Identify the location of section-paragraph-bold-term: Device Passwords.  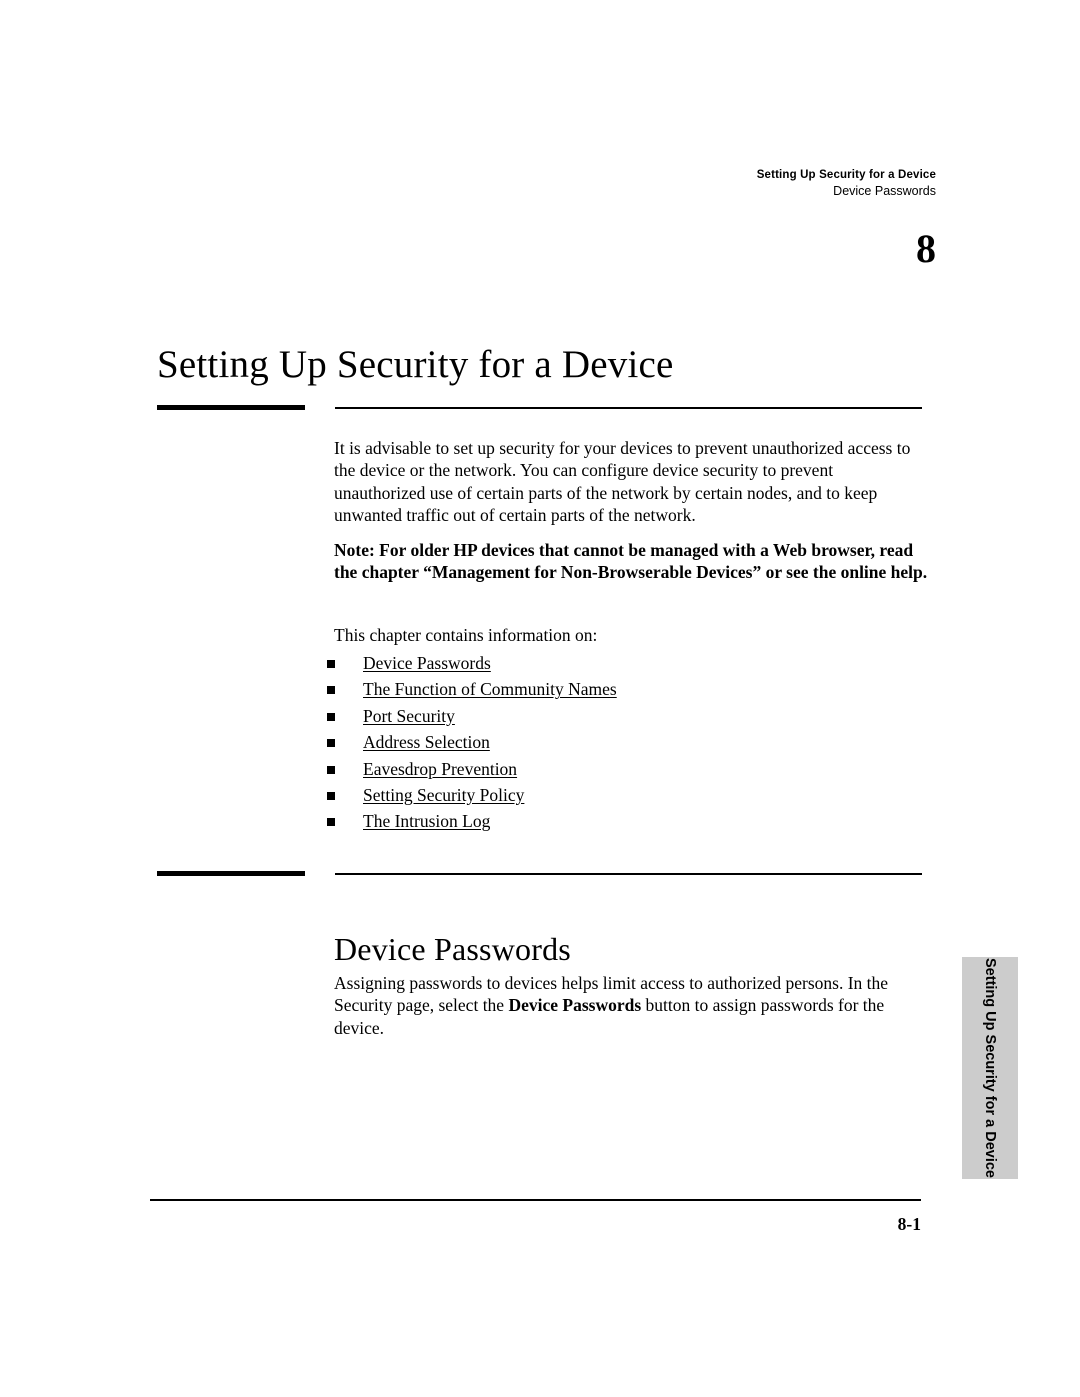
(575, 1005).